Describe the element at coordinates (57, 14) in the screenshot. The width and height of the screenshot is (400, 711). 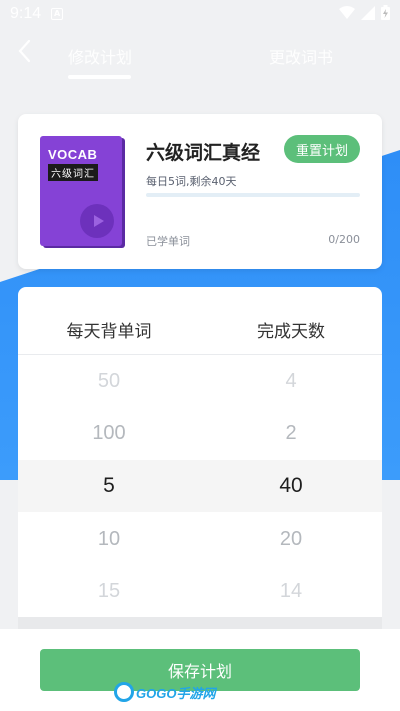
I see `notification-a-icon: A` at that location.